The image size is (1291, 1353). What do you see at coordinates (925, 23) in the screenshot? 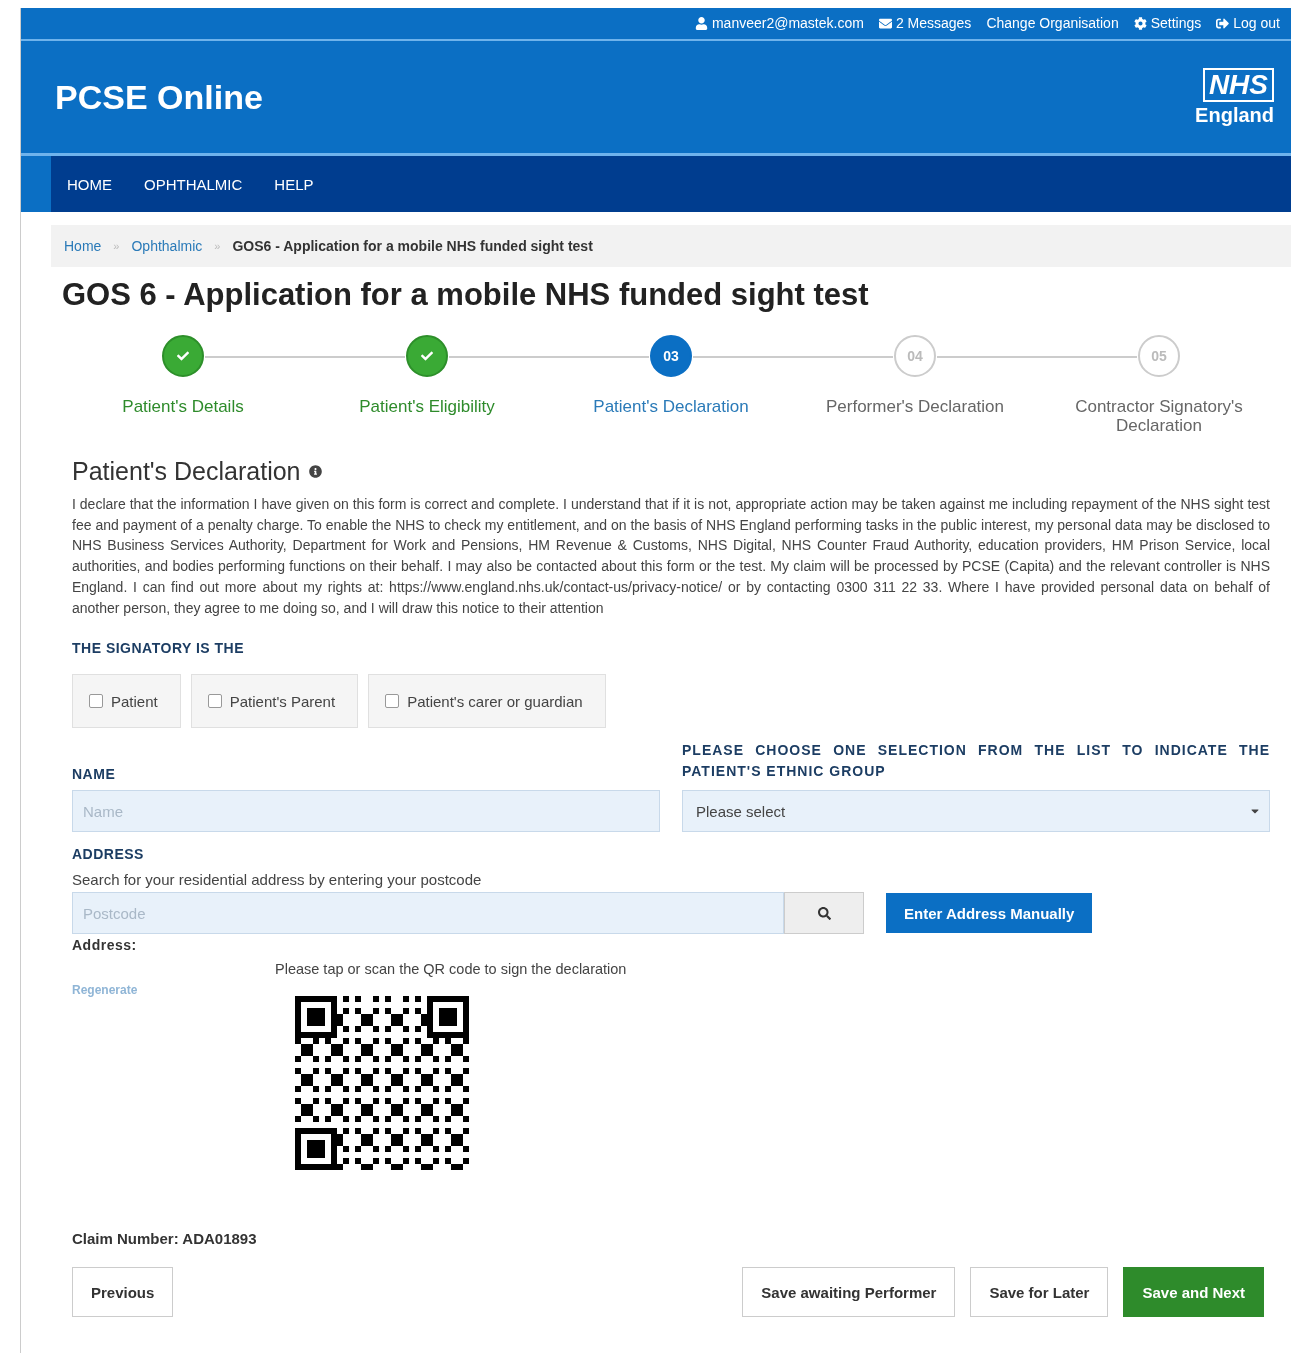
I see `top-bar-link: 2 Messages` at bounding box center [925, 23].